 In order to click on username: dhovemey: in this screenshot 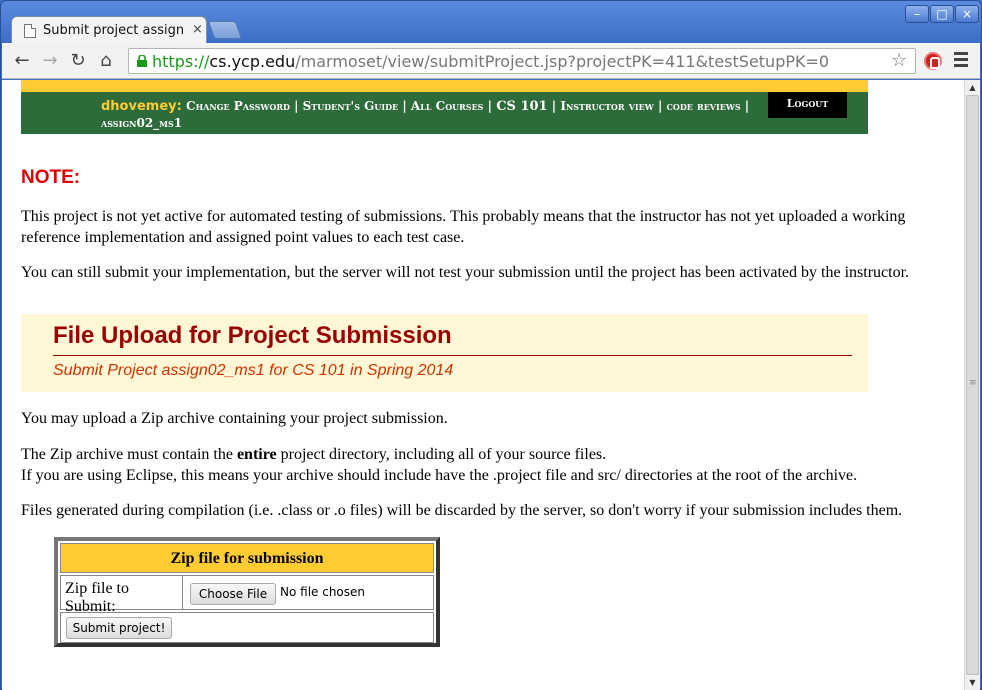, I will do `click(141, 106)`.